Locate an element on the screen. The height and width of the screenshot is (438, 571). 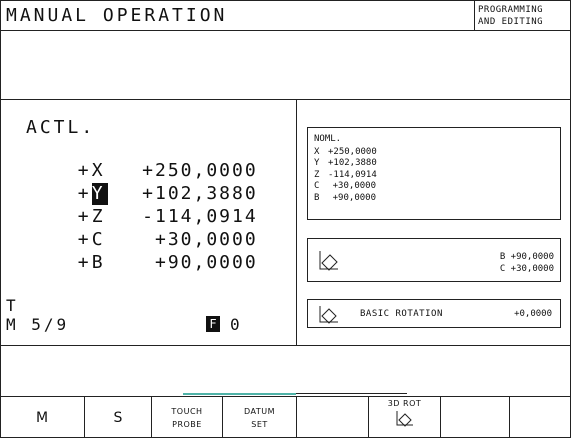
3d-rotation-icon is located at coordinates (404, 419).